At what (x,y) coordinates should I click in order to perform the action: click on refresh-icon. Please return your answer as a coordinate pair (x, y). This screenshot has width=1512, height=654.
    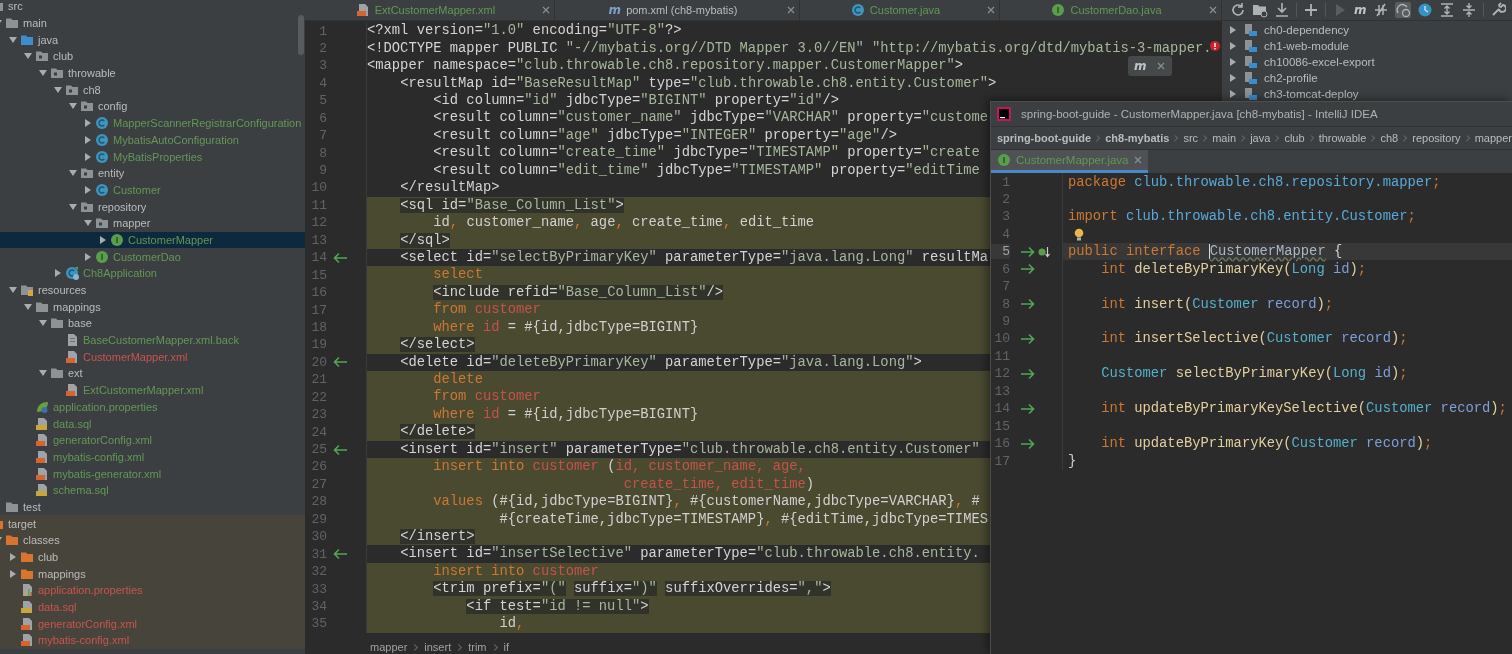
    Looking at the image, I should click on (1238, 10).